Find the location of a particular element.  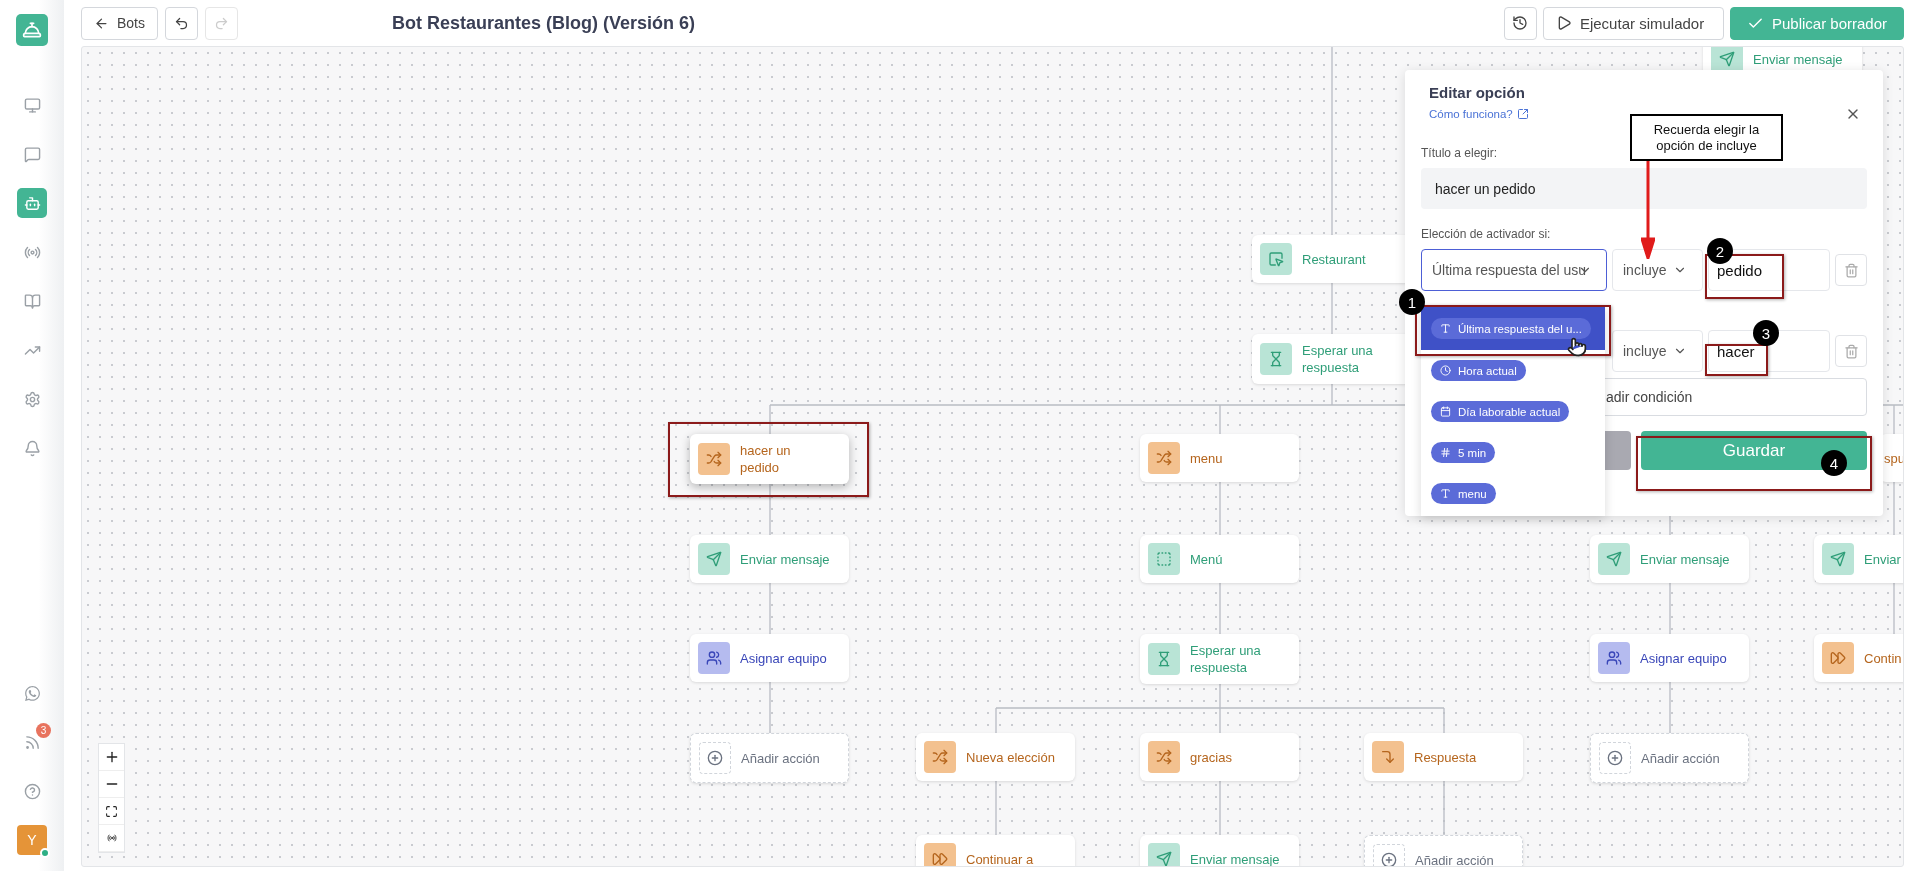

dropdown-option: menu is located at coordinates (1513, 493).